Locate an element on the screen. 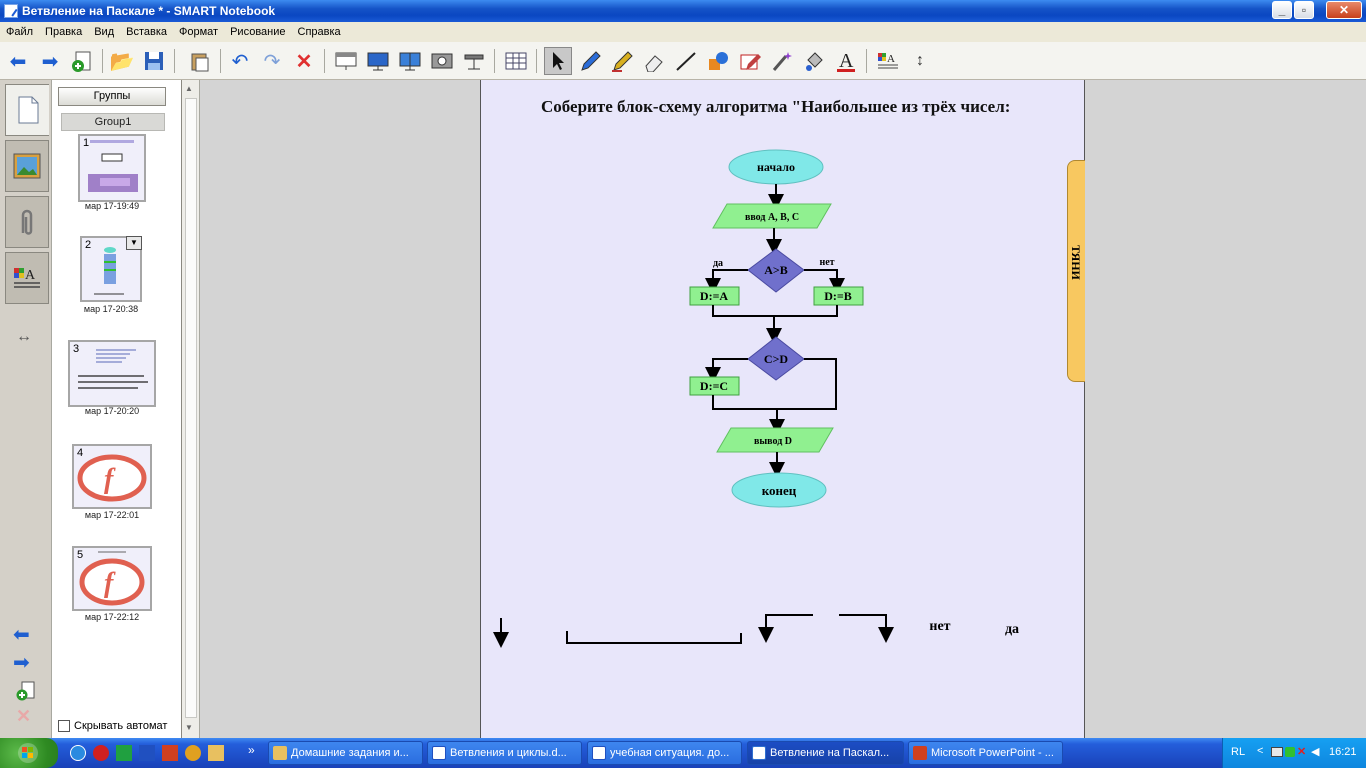 The image size is (1366, 768). move-toolbar-icon: ↕ is located at coordinates (920, 61).